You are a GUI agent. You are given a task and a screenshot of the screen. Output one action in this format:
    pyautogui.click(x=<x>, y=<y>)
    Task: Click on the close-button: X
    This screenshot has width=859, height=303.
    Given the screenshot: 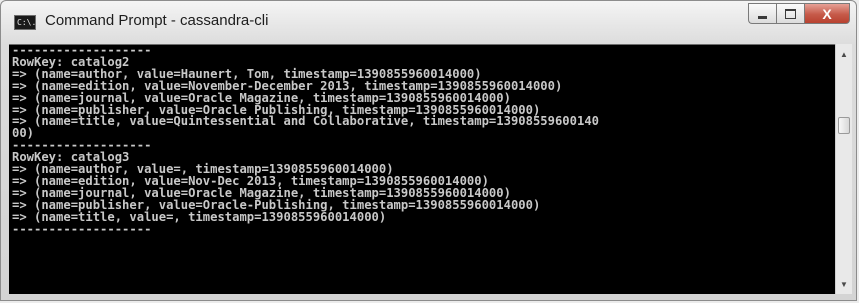 What is the action you would take?
    pyautogui.click(x=827, y=13)
    